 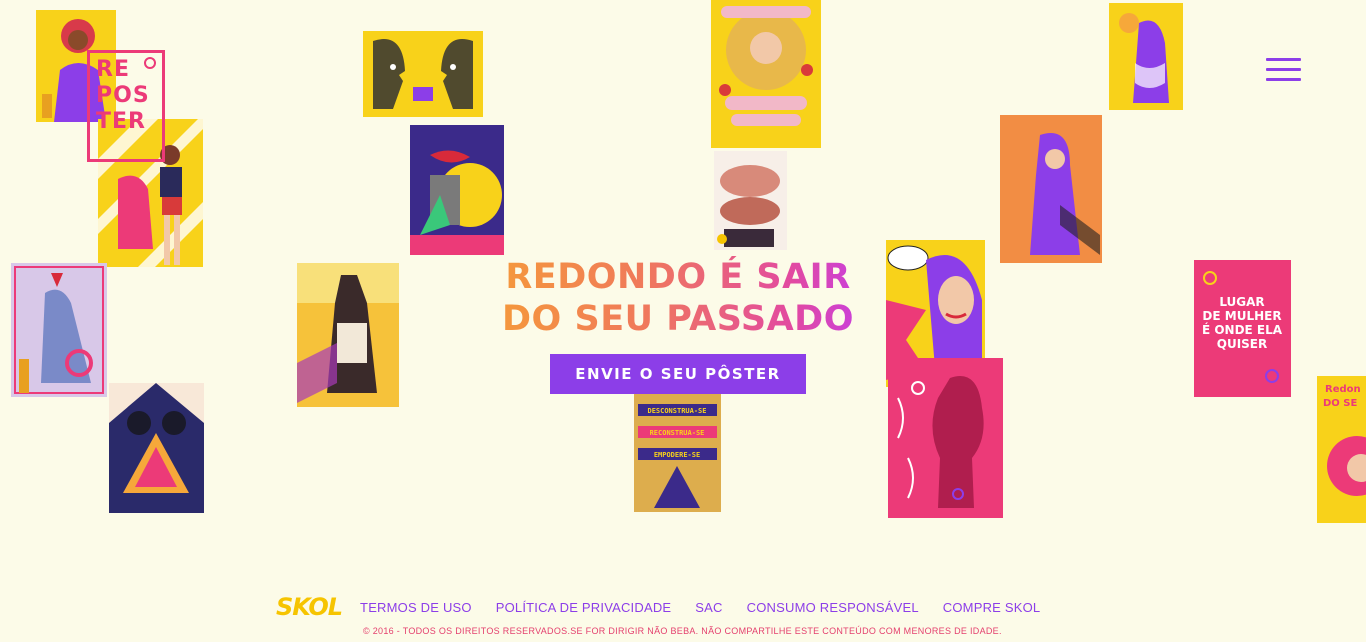 I want to click on poster-desconstrua: DESCONSTRUA-SE RECONSTRUA-SE EMPODERE-SE, so click(x=677, y=452).